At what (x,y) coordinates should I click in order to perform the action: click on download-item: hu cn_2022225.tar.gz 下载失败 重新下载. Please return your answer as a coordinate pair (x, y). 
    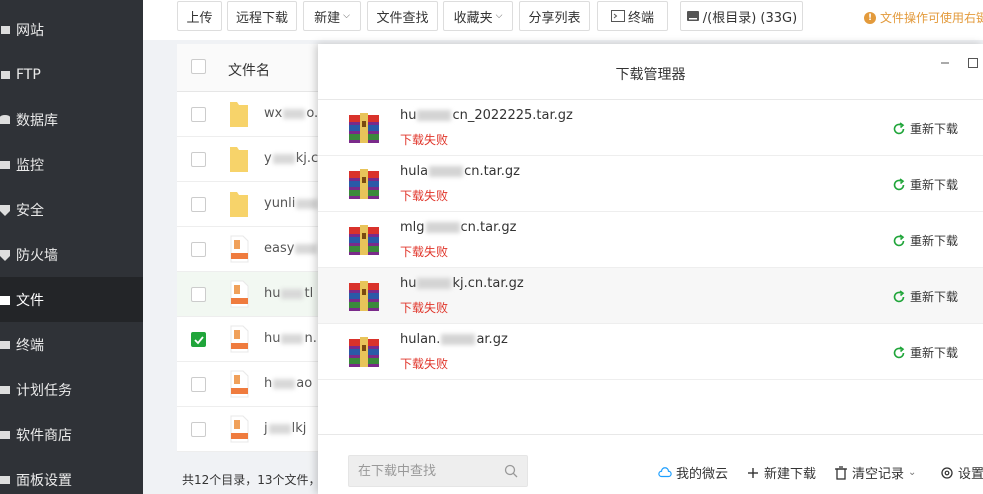
    Looking at the image, I should click on (650, 128).